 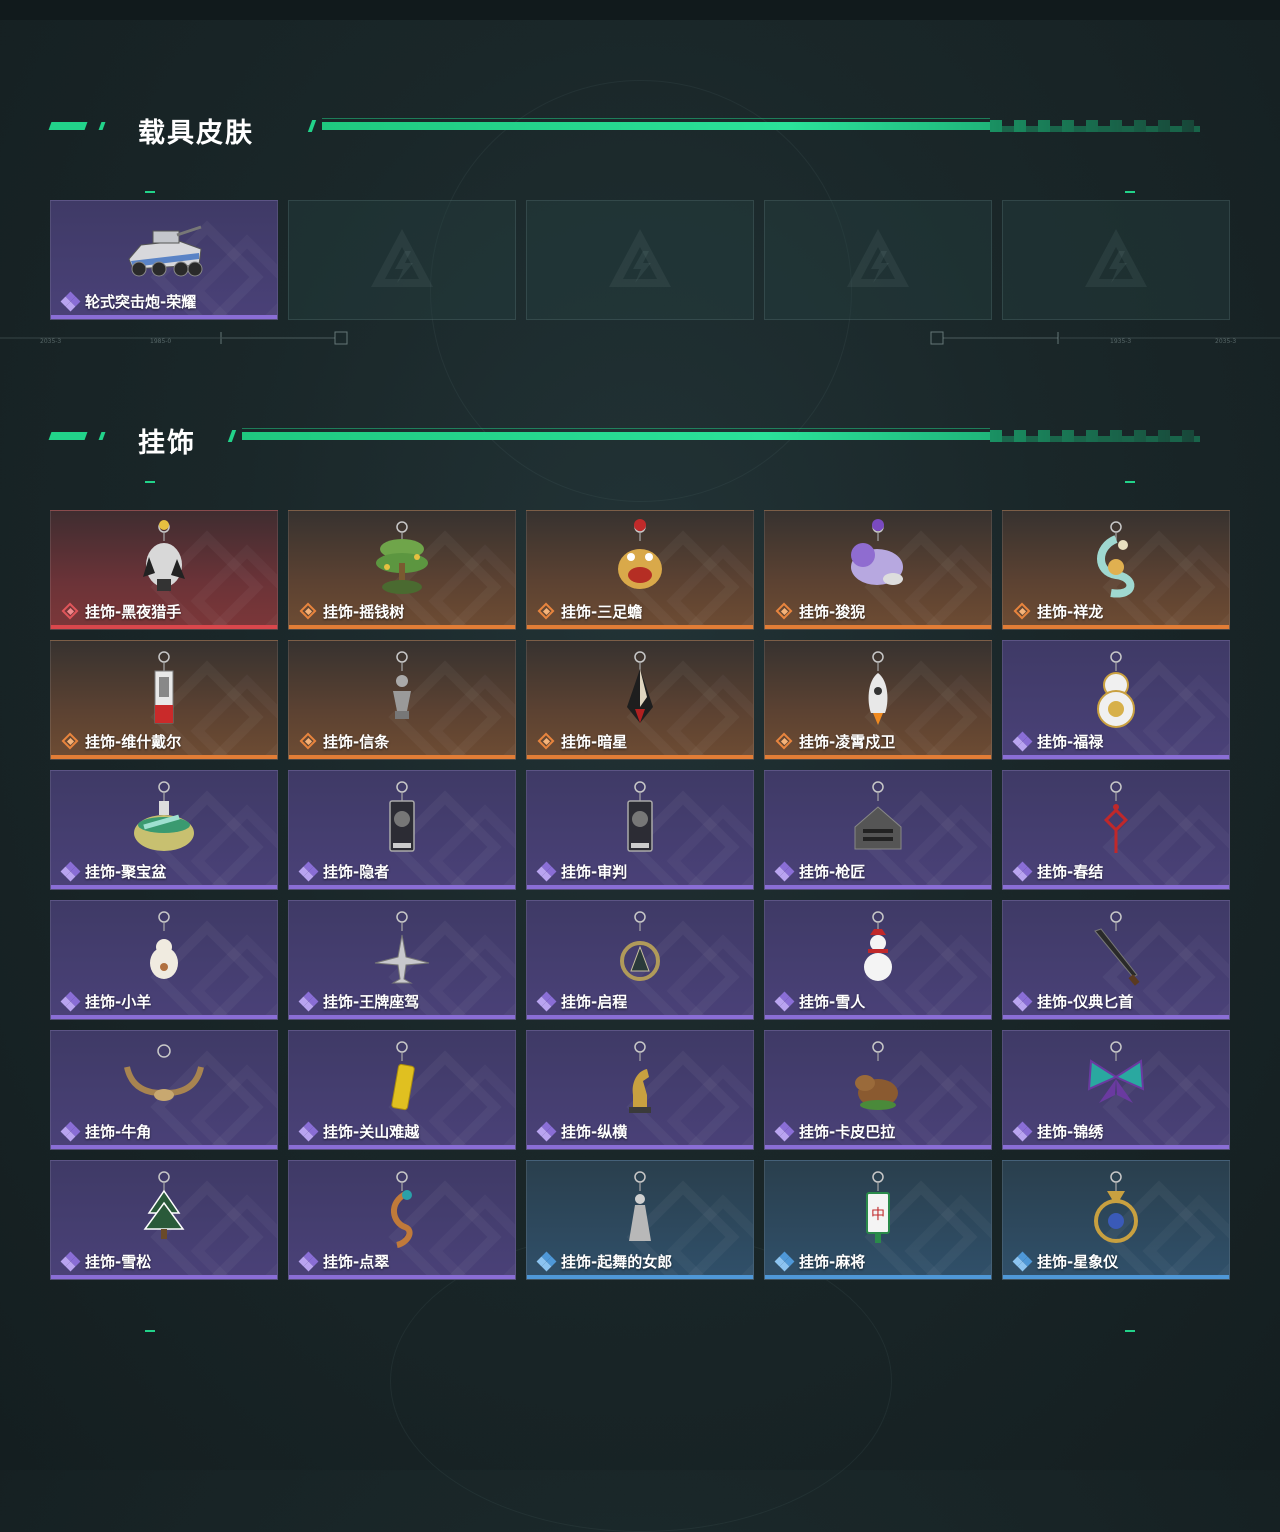 I want to click on item-name: 挂饰-小羊, so click(x=118, y=1002).